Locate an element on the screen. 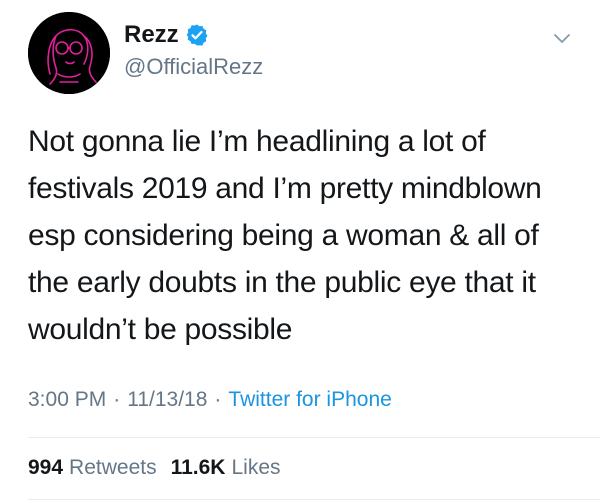 This screenshot has height=504, width=600. retweets-stat: 994 Retweets is located at coordinates (92, 468).